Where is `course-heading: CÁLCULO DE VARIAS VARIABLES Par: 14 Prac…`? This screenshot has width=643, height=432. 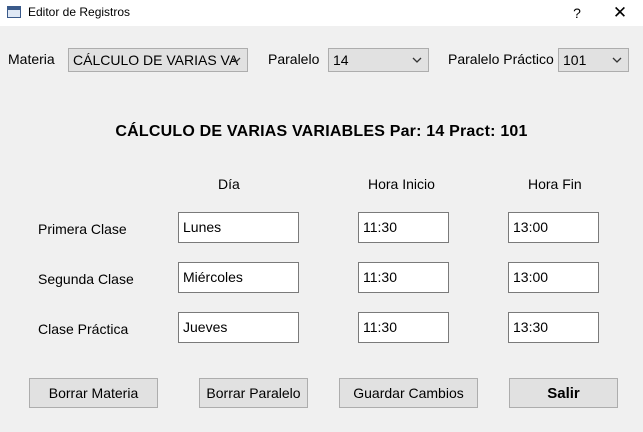
course-heading: CÁLCULO DE VARIAS VARIABLES Par: 14 Prac… is located at coordinates (321, 131).